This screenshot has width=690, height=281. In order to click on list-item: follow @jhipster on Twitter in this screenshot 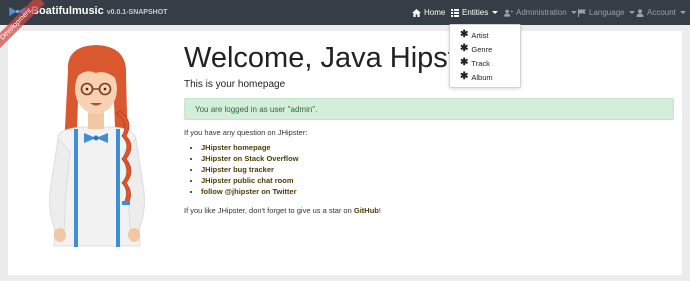, I will do `click(250, 191)`.